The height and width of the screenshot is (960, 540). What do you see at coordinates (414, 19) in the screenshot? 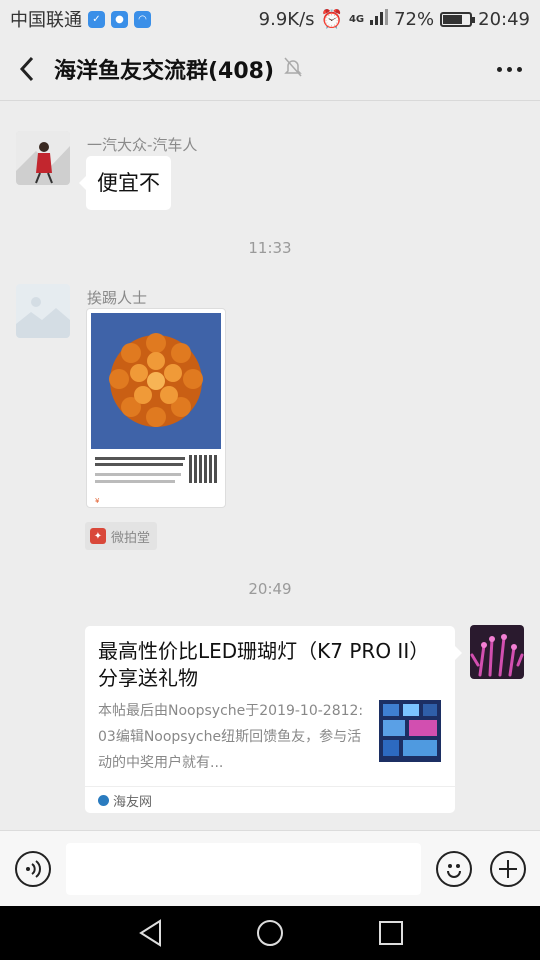
I see `battery-percent: 72%` at bounding box center [414, 19].